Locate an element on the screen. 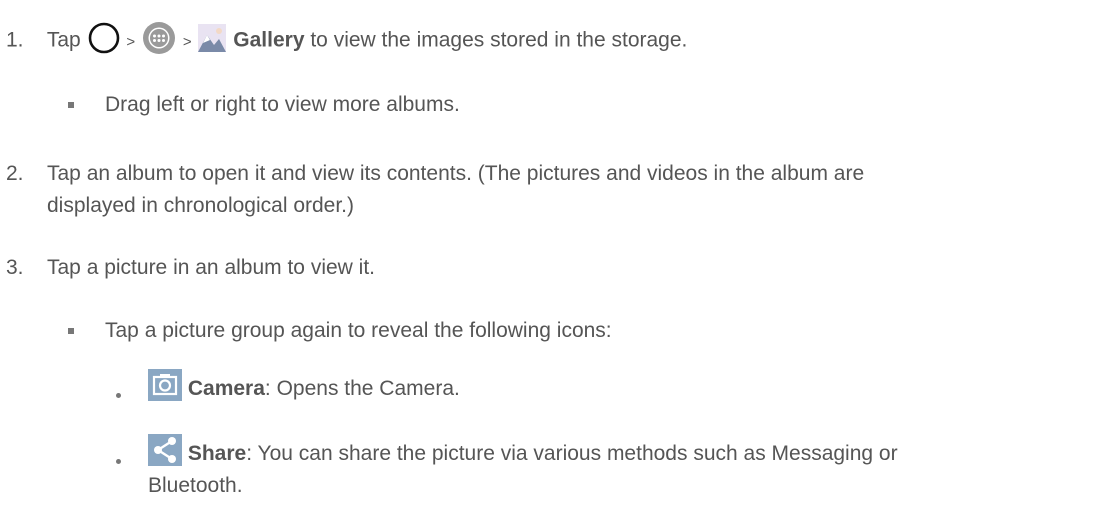  camera-label: Camera is located at coordinates (226, 388).